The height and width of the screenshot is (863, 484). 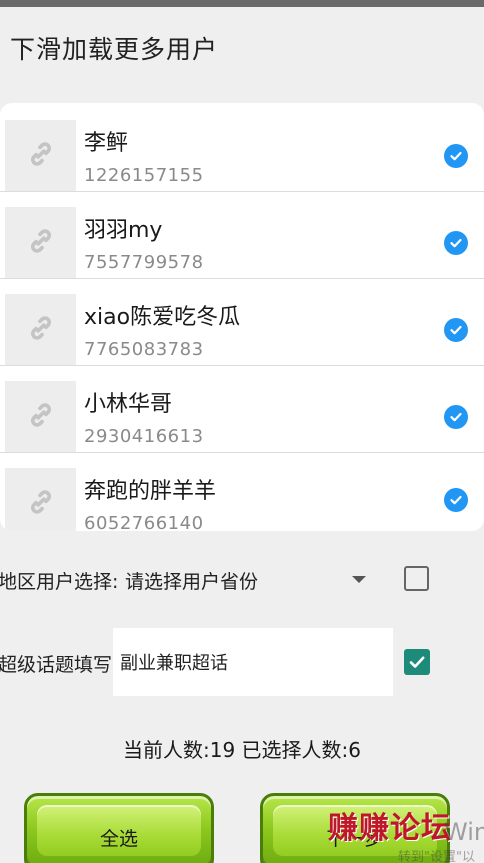 What do you see at coordinates (242, 323) in the screenshot?
I see `user-list-item: xiao陈爱吃冬瓜 7765083783` at bounding box center [242, 323].